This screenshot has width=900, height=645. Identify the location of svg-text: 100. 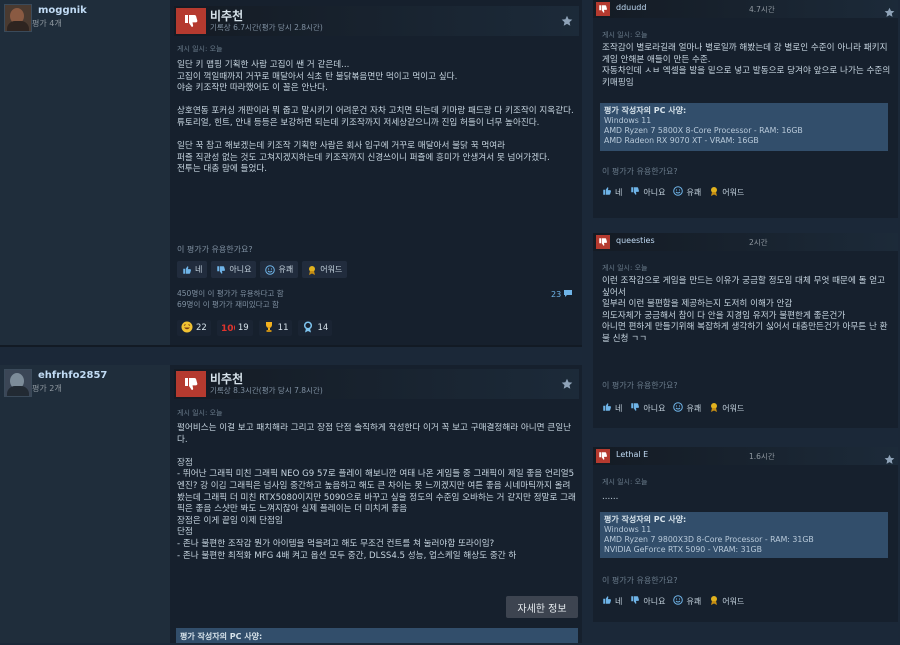
(228, 328).